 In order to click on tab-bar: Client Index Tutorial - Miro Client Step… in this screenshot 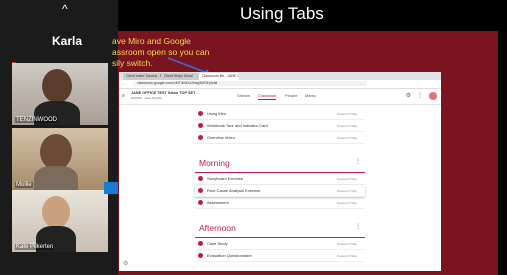, I will do `click(280, 76)`.